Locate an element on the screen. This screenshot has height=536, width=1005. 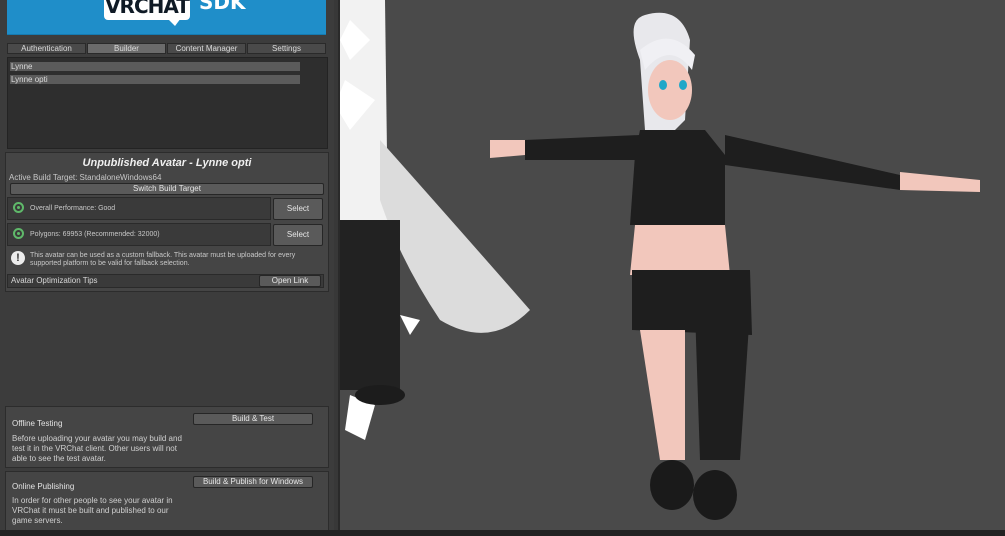
sdk-banner: VRCHAT SDK is located at coordinates (166, 17).